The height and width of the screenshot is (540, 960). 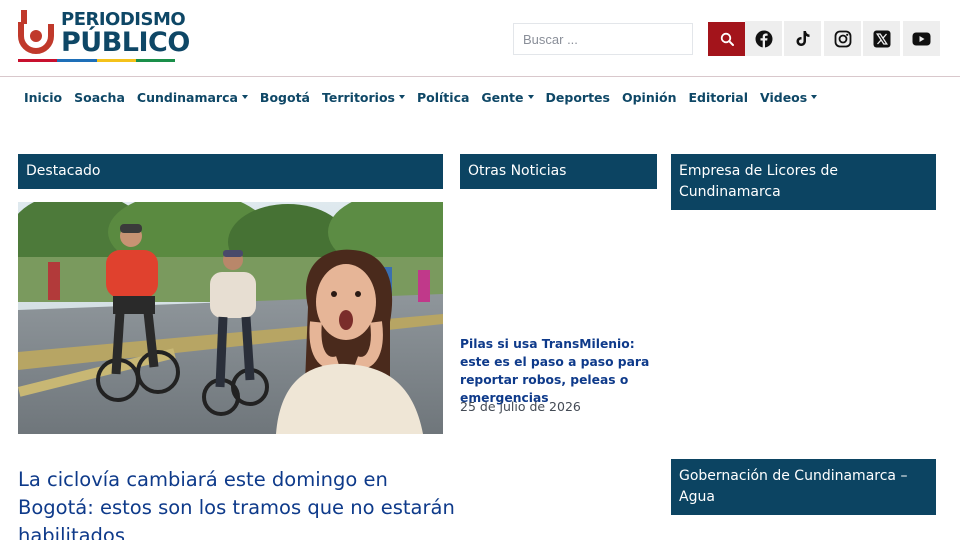 I want to click on facebook-icon, so click(x=763, y=38).